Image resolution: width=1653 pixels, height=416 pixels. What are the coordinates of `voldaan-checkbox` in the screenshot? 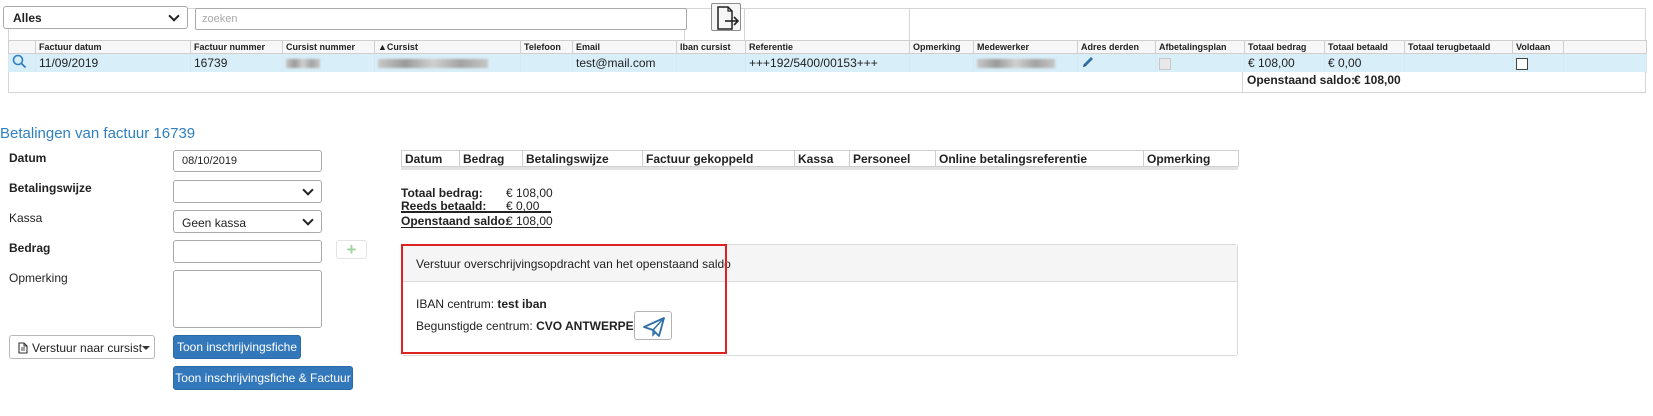 It's located at (1522, 63).